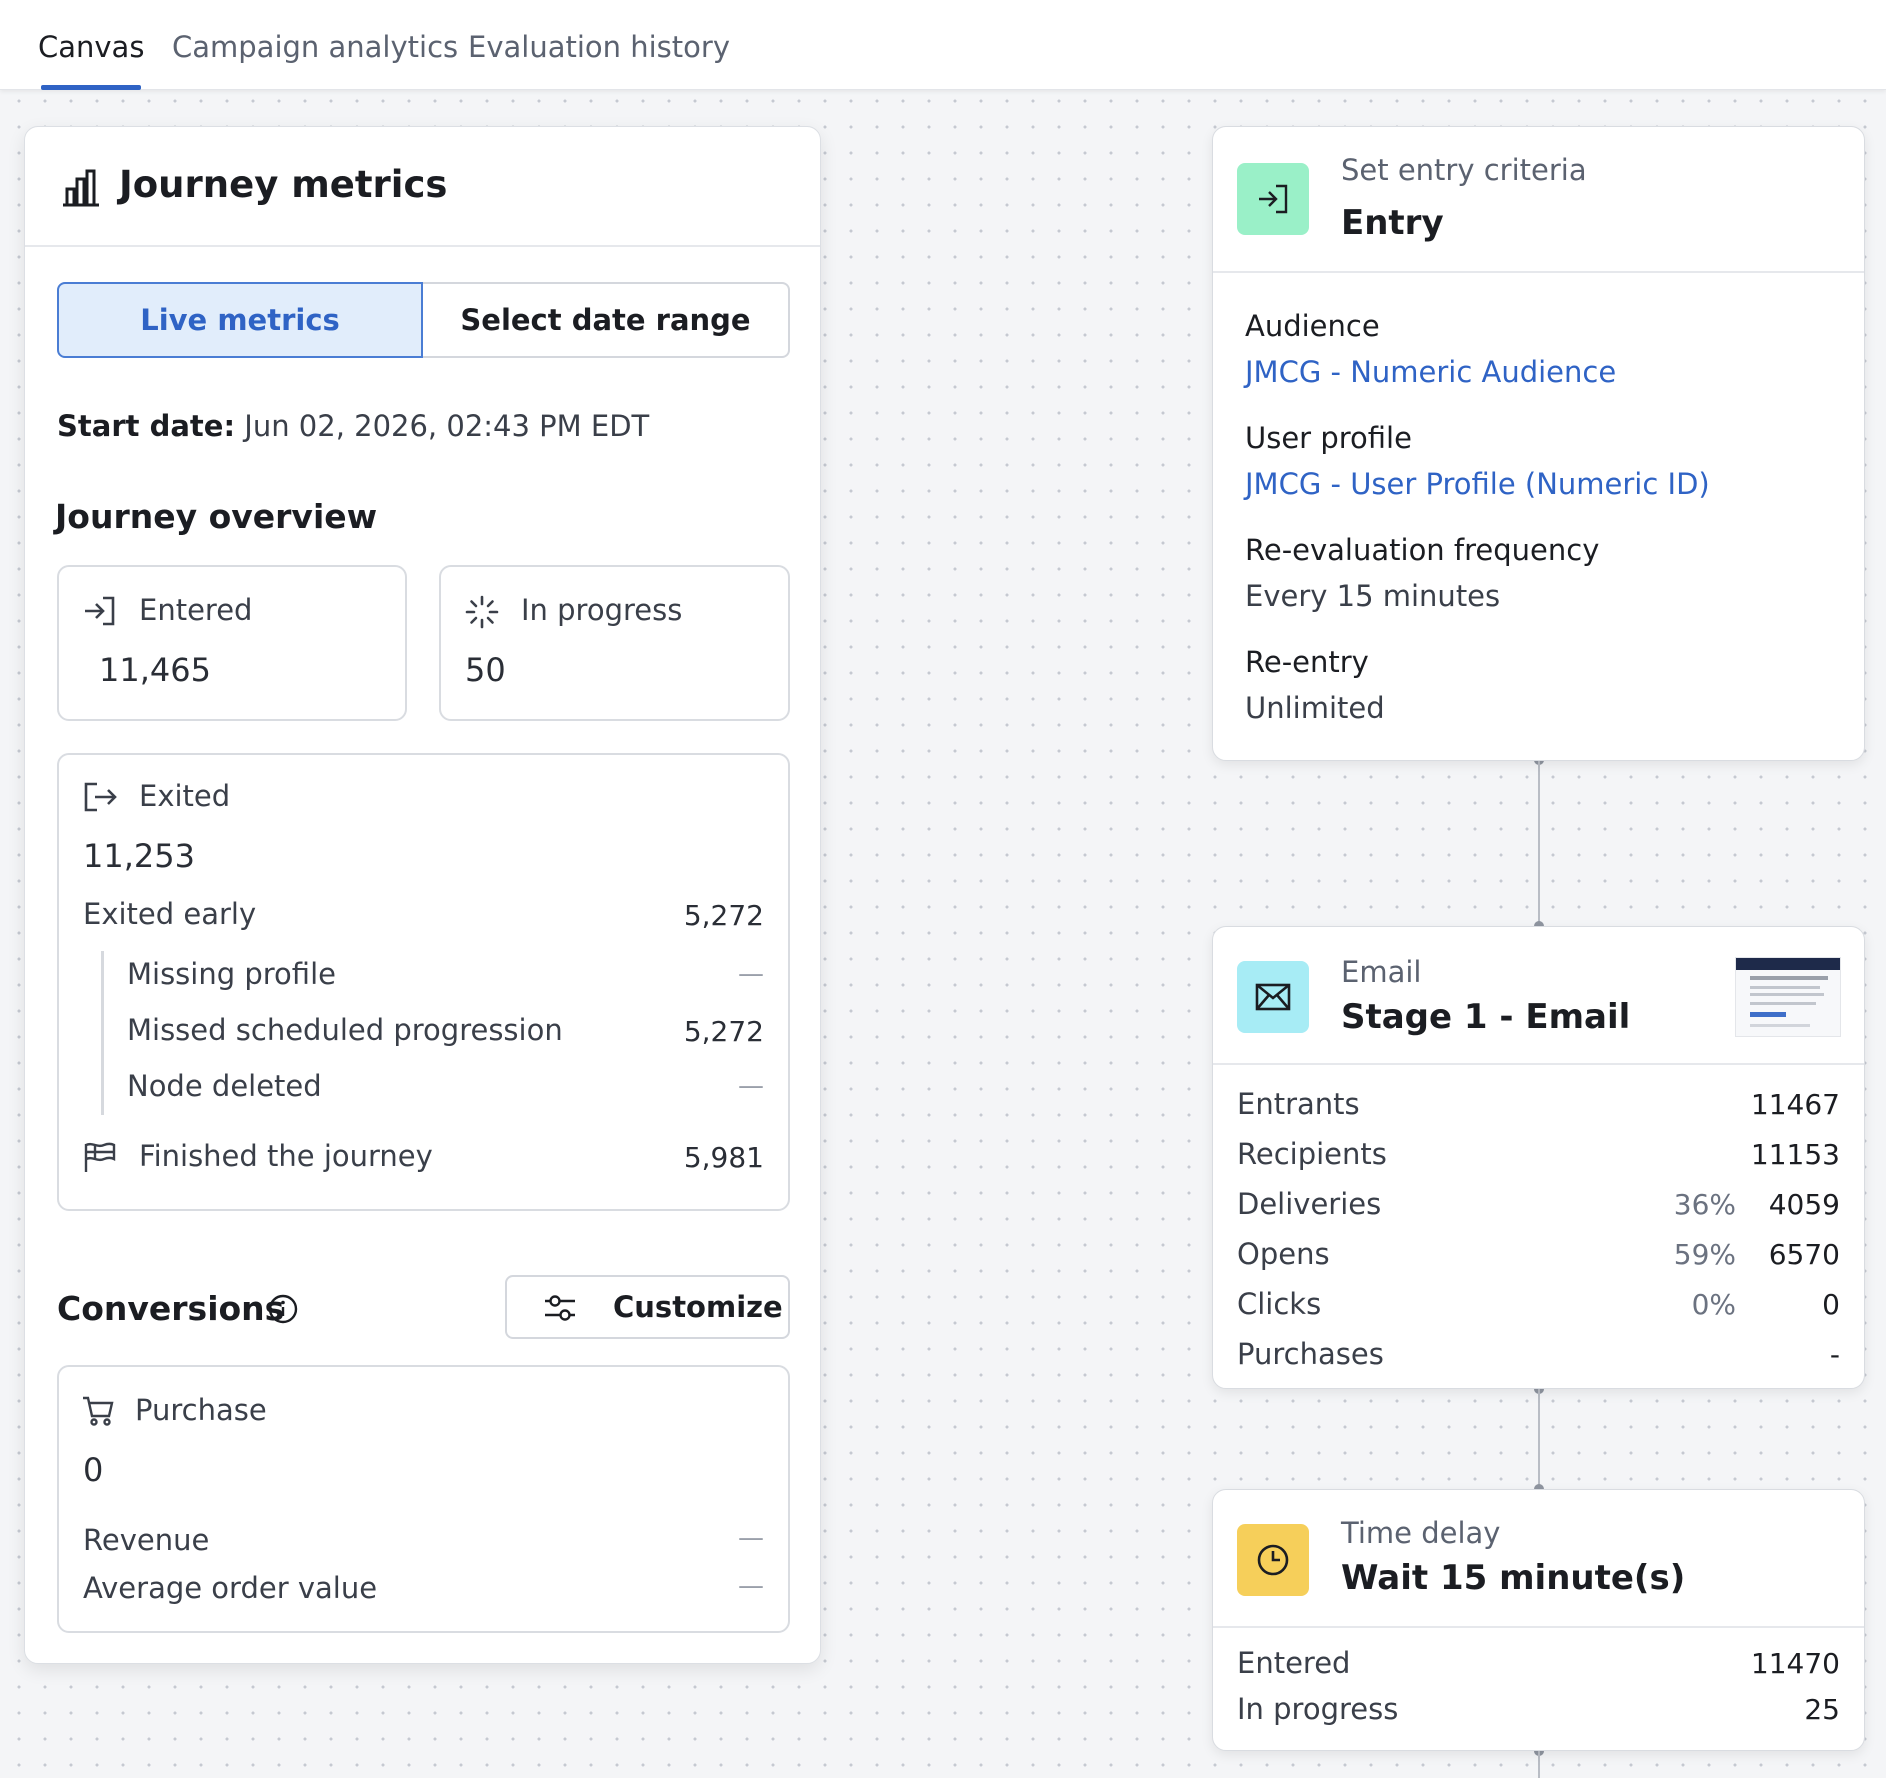 This screenshot has height=1778, width=1886. What do you see at coordinates (1279, 1304) in the screenshot?
I see `clicks-label: Clicks` at bounding box center [1279, 1304].